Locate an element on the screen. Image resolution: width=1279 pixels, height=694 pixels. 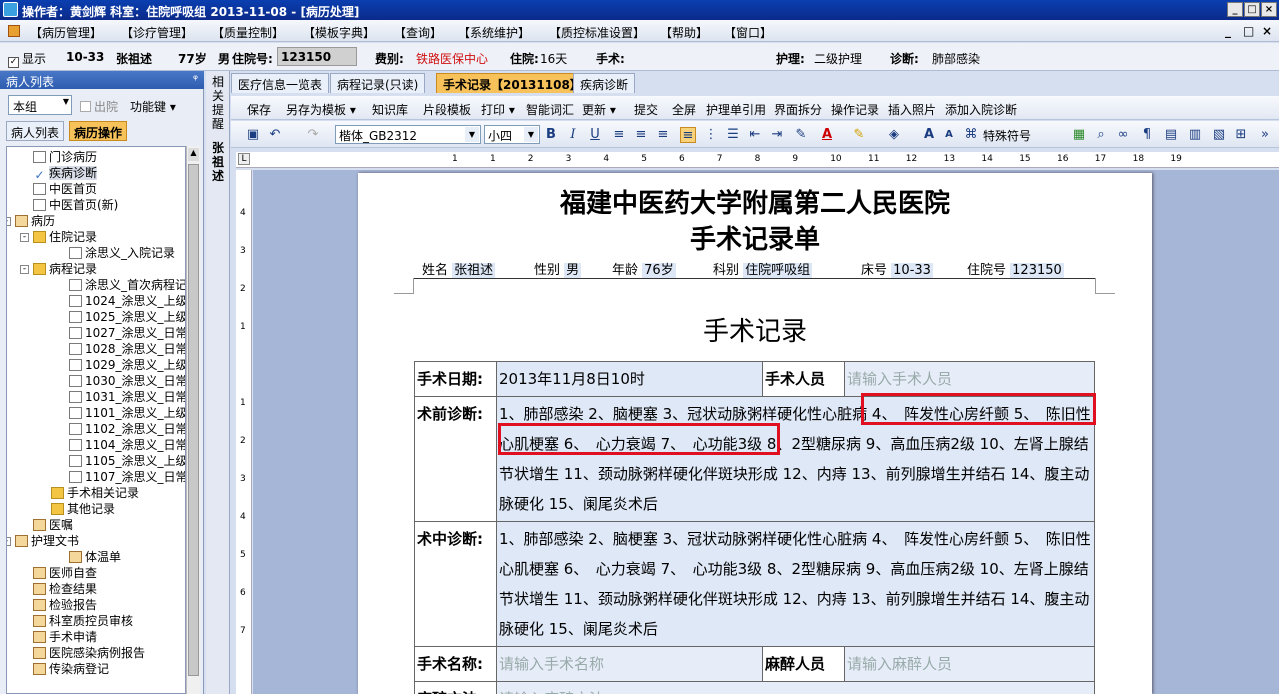
style-icon: ¶ is located at coordinates (1147, 135).